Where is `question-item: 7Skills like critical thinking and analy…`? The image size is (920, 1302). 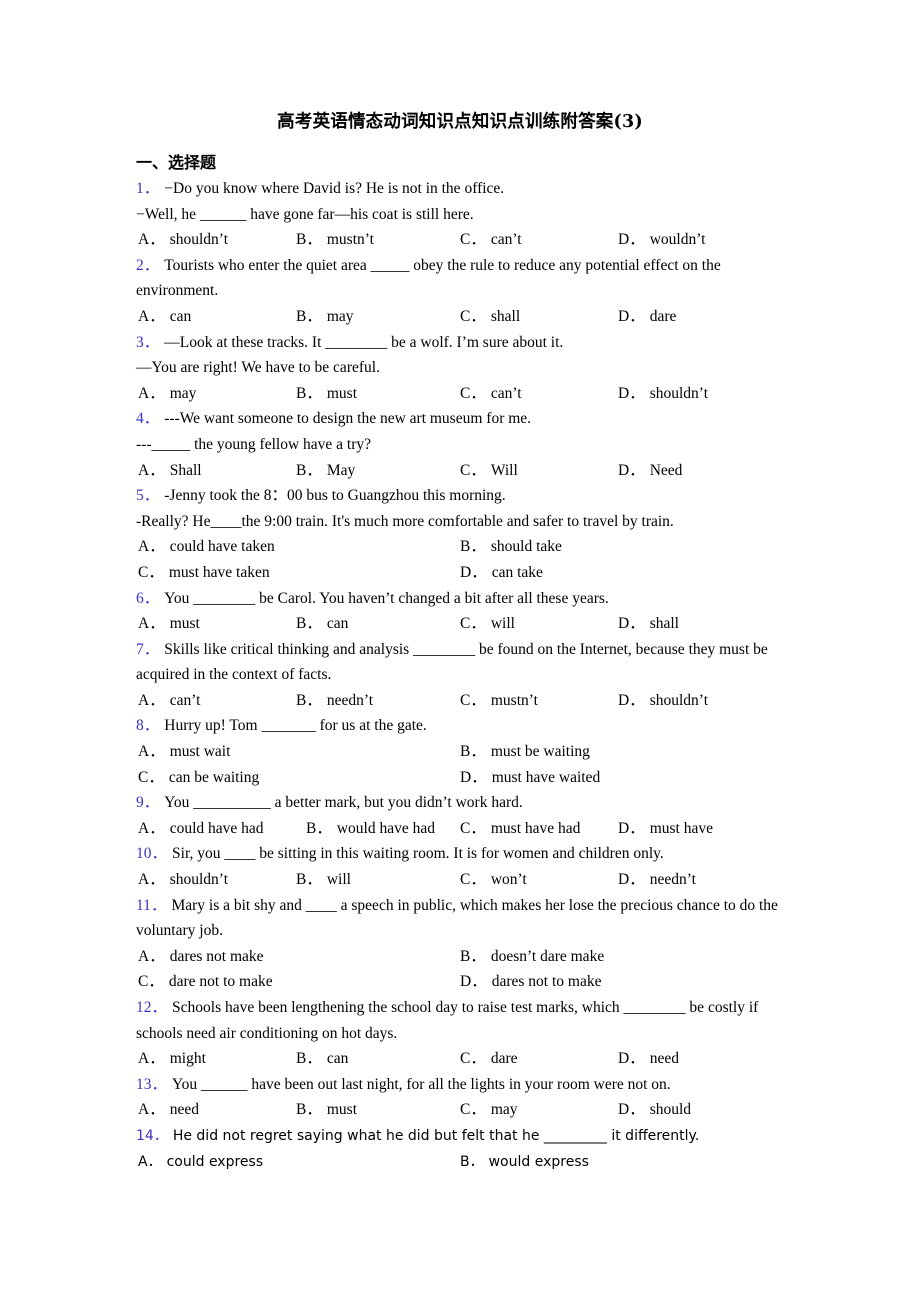 question-item: 7Skills like critical thinking and analy… is located at coordinates (460, 675).